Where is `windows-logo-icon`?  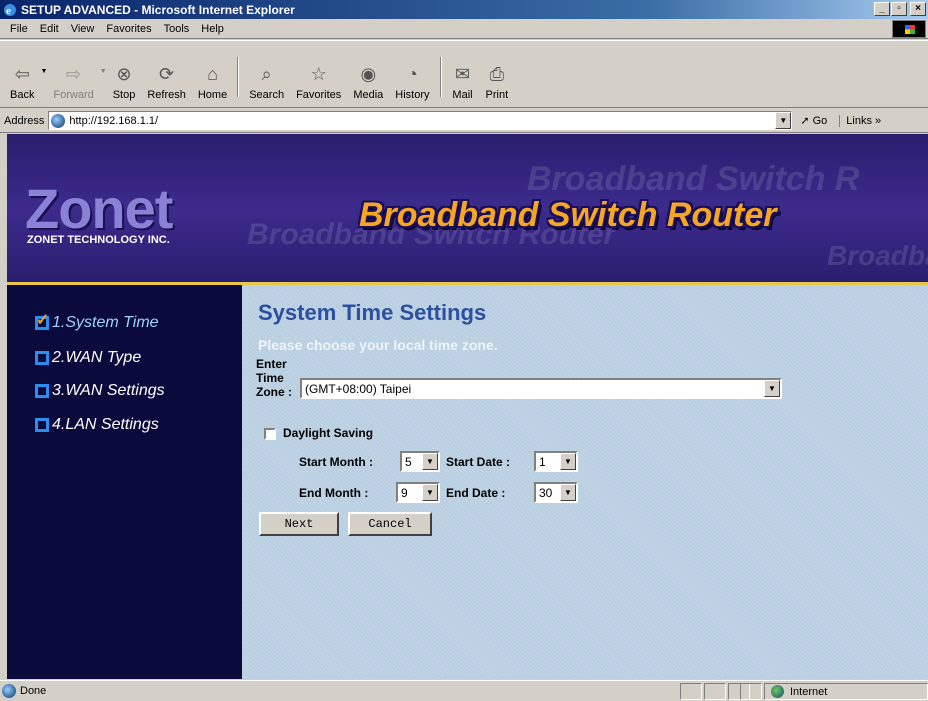 windows-logo-icon is located at coordinates (909, 29).